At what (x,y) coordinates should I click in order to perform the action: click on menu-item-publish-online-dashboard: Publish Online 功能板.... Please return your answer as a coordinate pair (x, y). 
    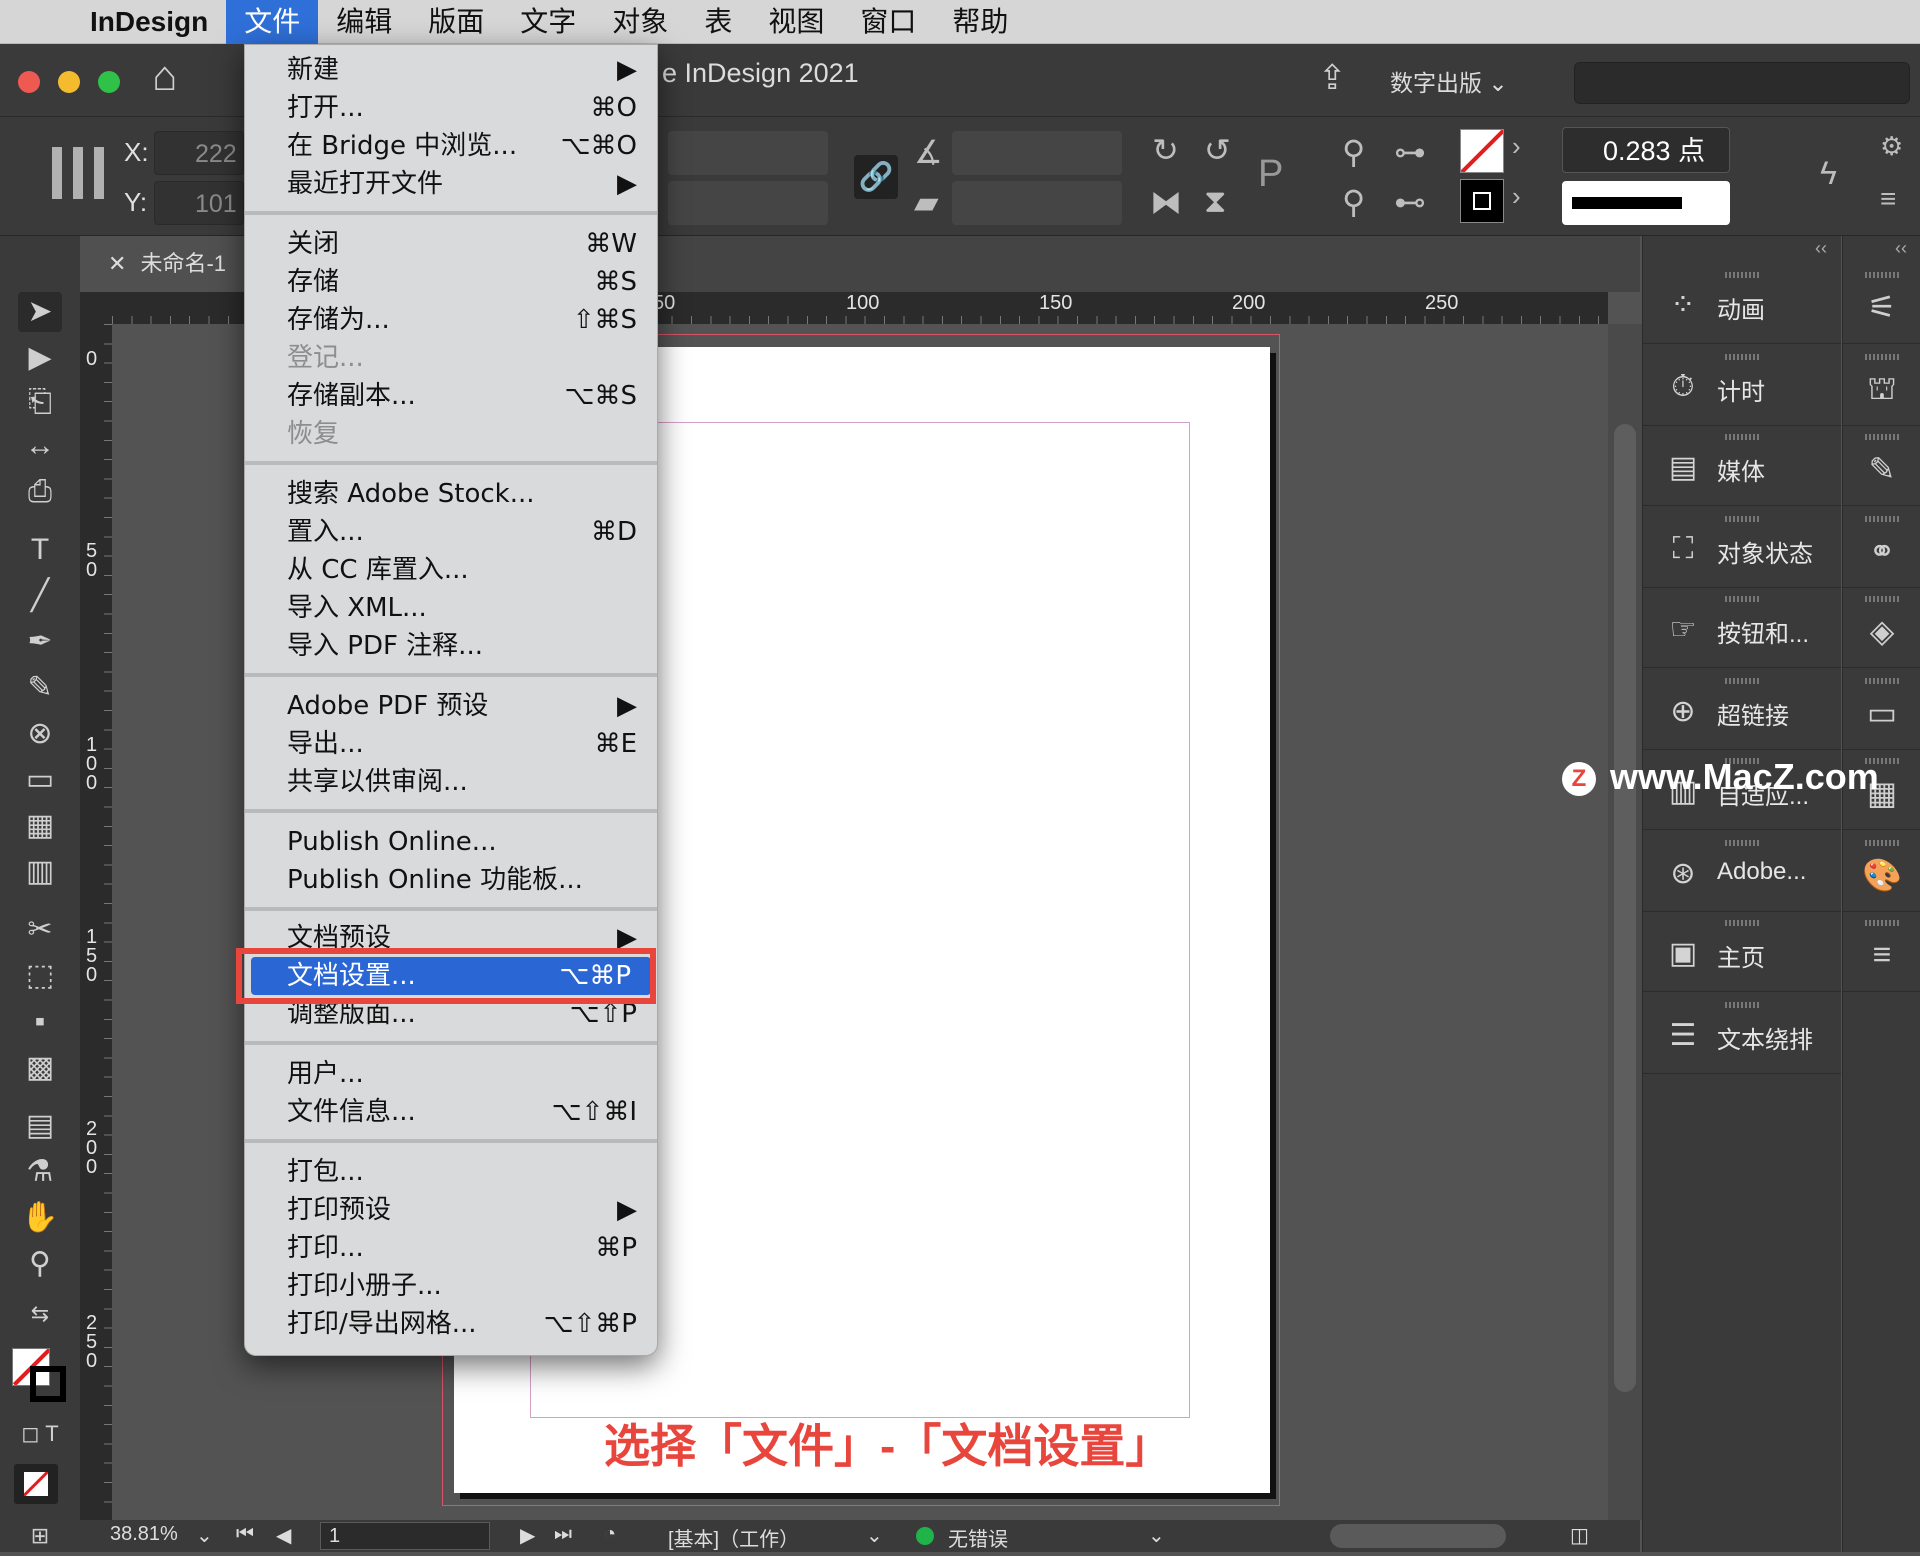
    Looking at the image, I should click on (451, 880).